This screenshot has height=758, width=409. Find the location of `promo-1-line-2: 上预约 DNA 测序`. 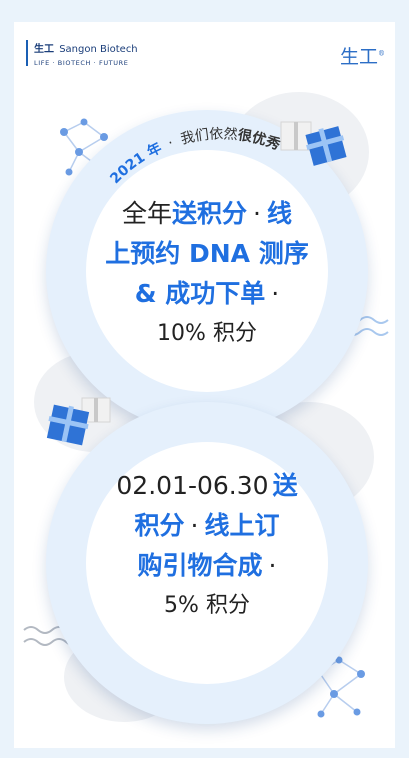

promo-1-line-2: 上预约 DNA 测序 is located at coordinates (207, 253).